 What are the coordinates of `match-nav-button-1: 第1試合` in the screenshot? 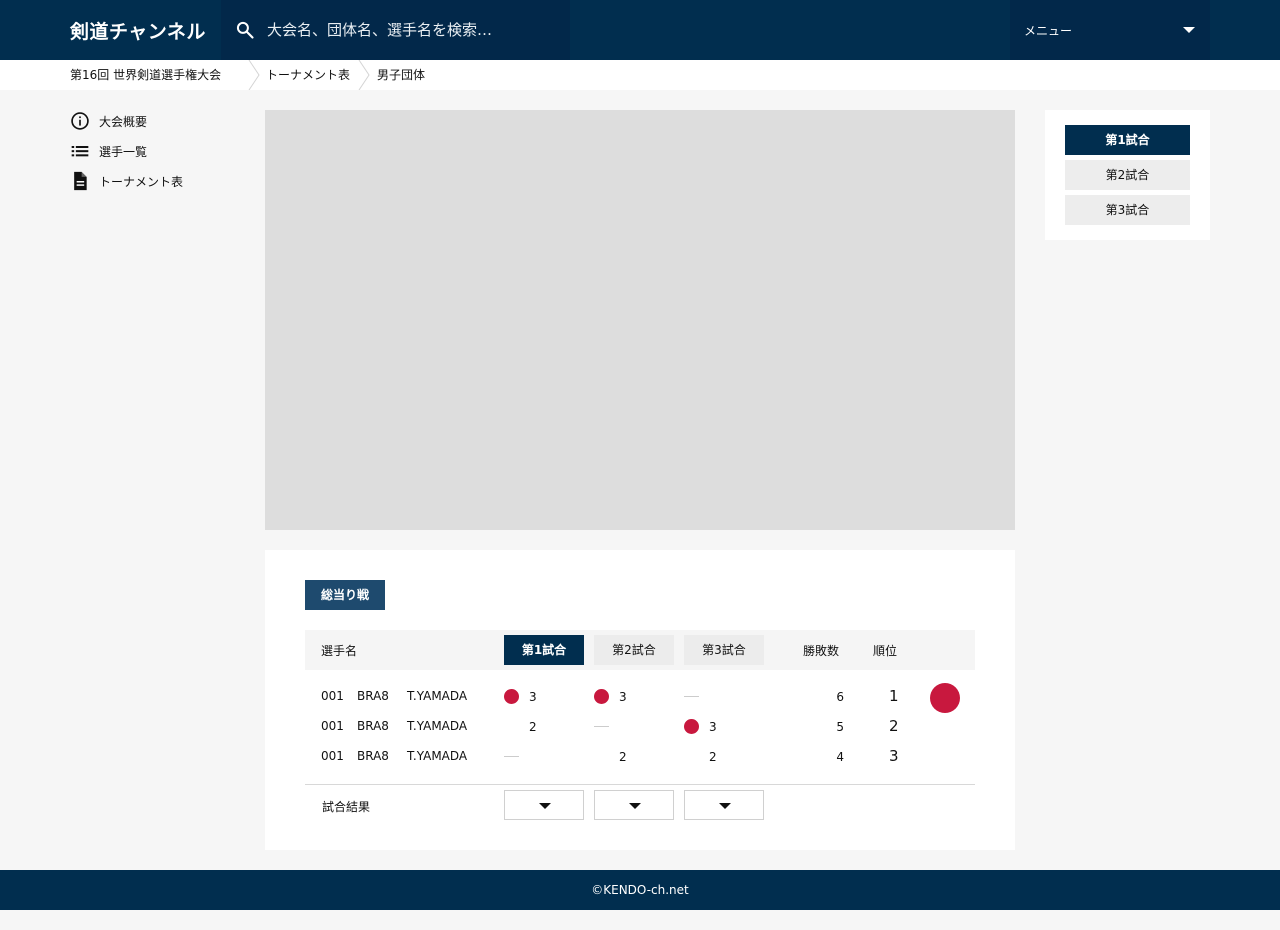 It's located at (1127, 140).